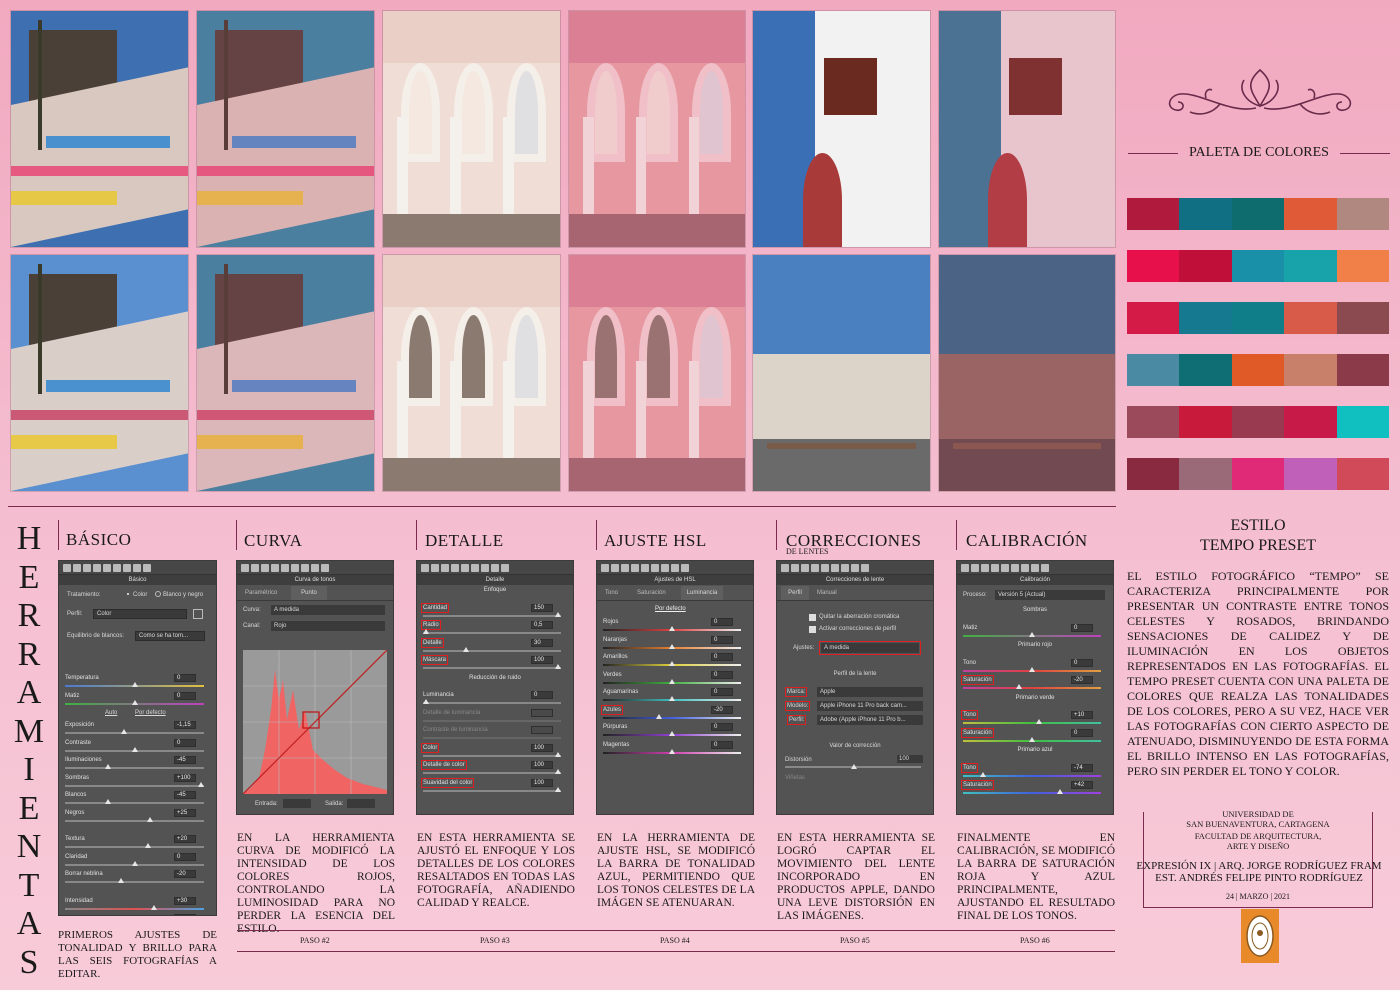 The image size is (1400, 990). I want to click on slider-value: 150, so click(542, 607).